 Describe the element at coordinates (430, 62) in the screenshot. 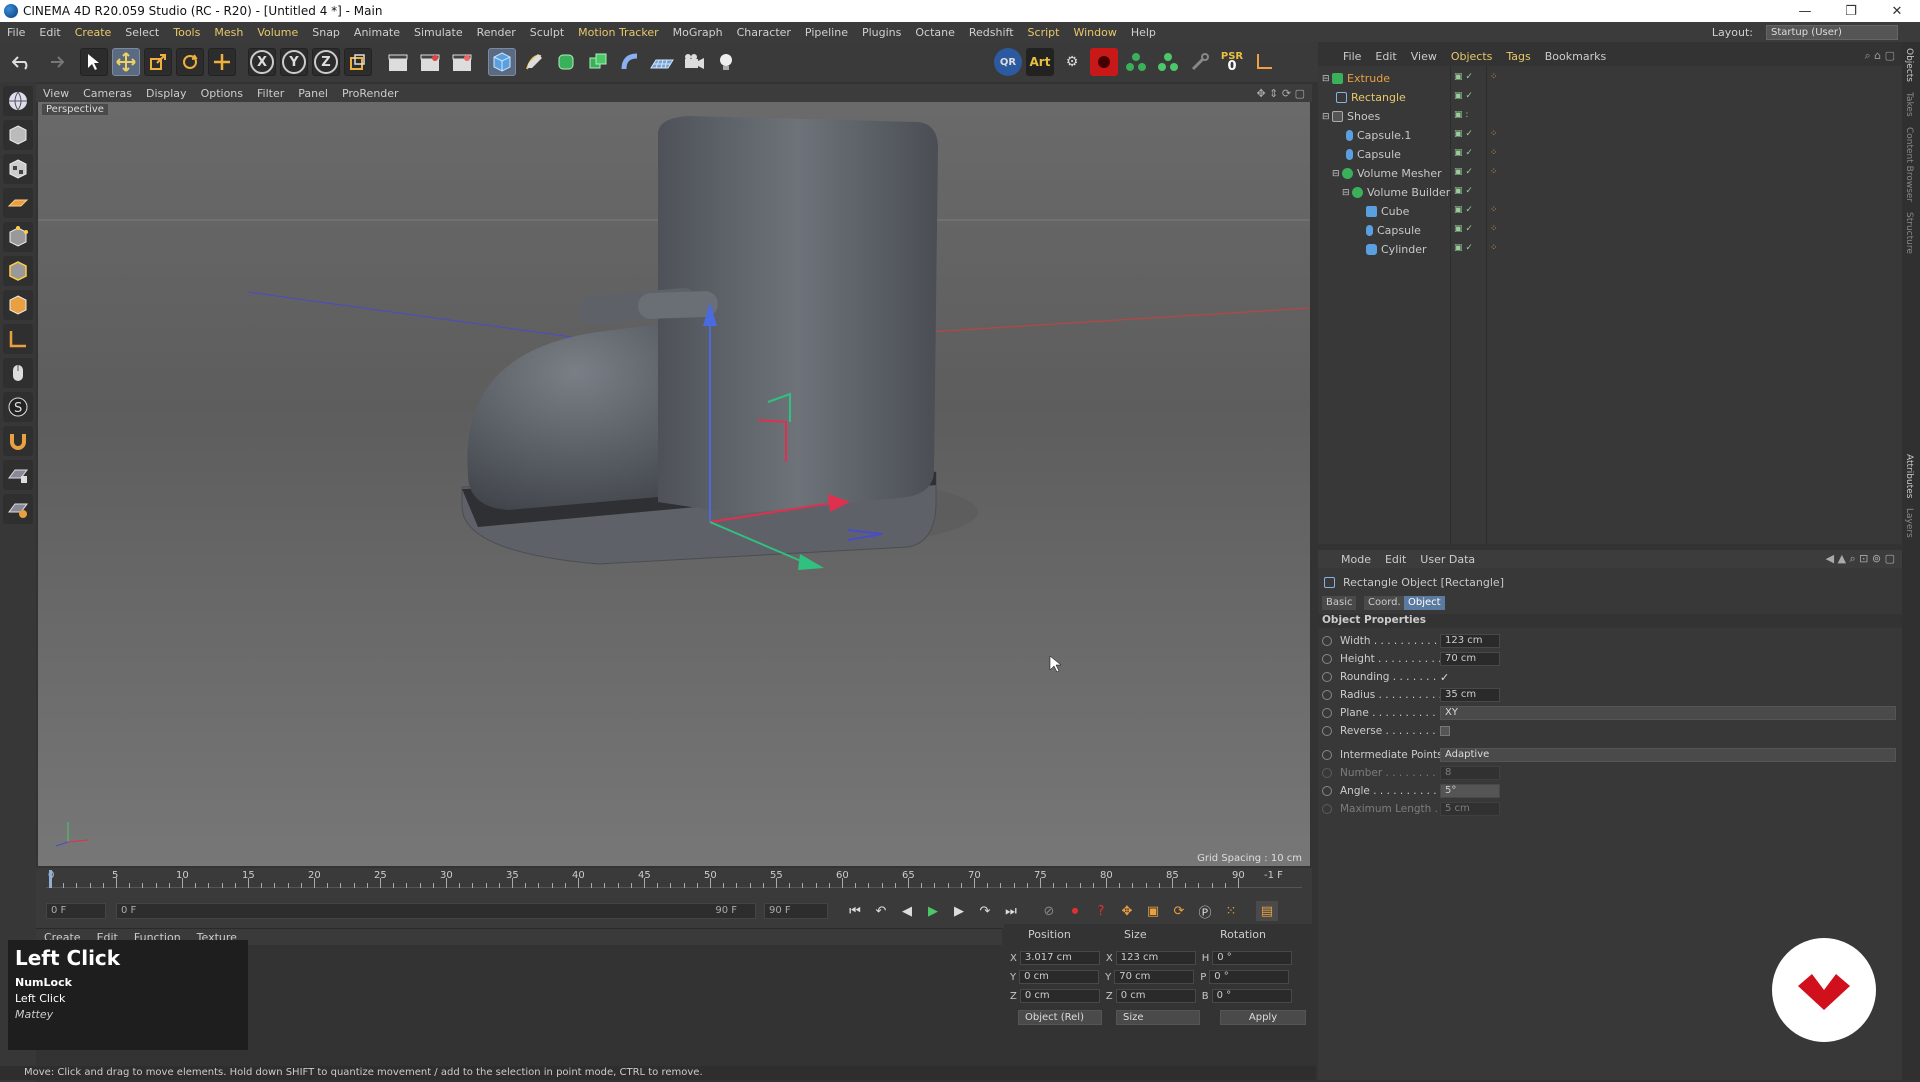

I see `render-to-picture-viewer-button` at that location.